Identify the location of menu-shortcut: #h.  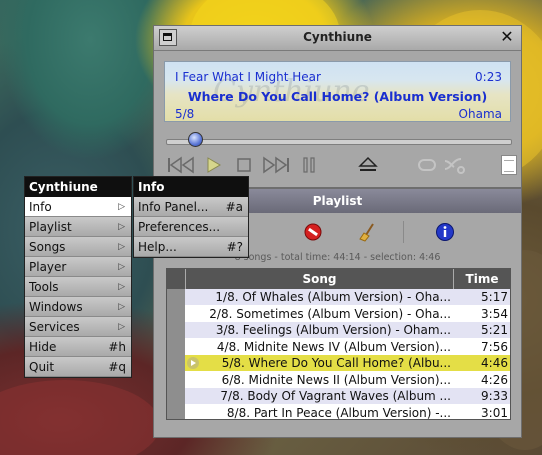
(117, 347).